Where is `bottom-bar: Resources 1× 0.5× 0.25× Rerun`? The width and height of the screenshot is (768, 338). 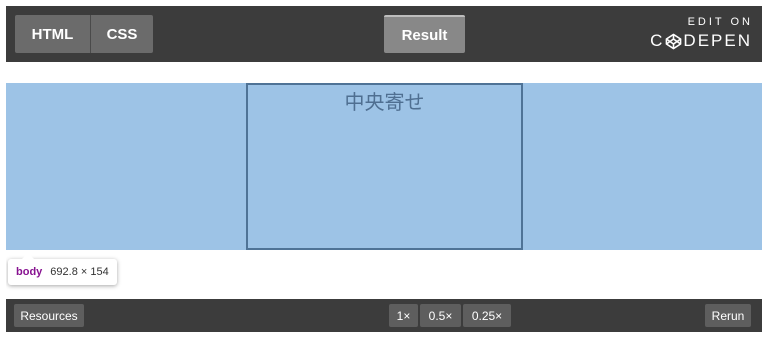 bottom-bar: Resources 1× 0.5× 0.25× Rerun is located at coordinates (384, 315).